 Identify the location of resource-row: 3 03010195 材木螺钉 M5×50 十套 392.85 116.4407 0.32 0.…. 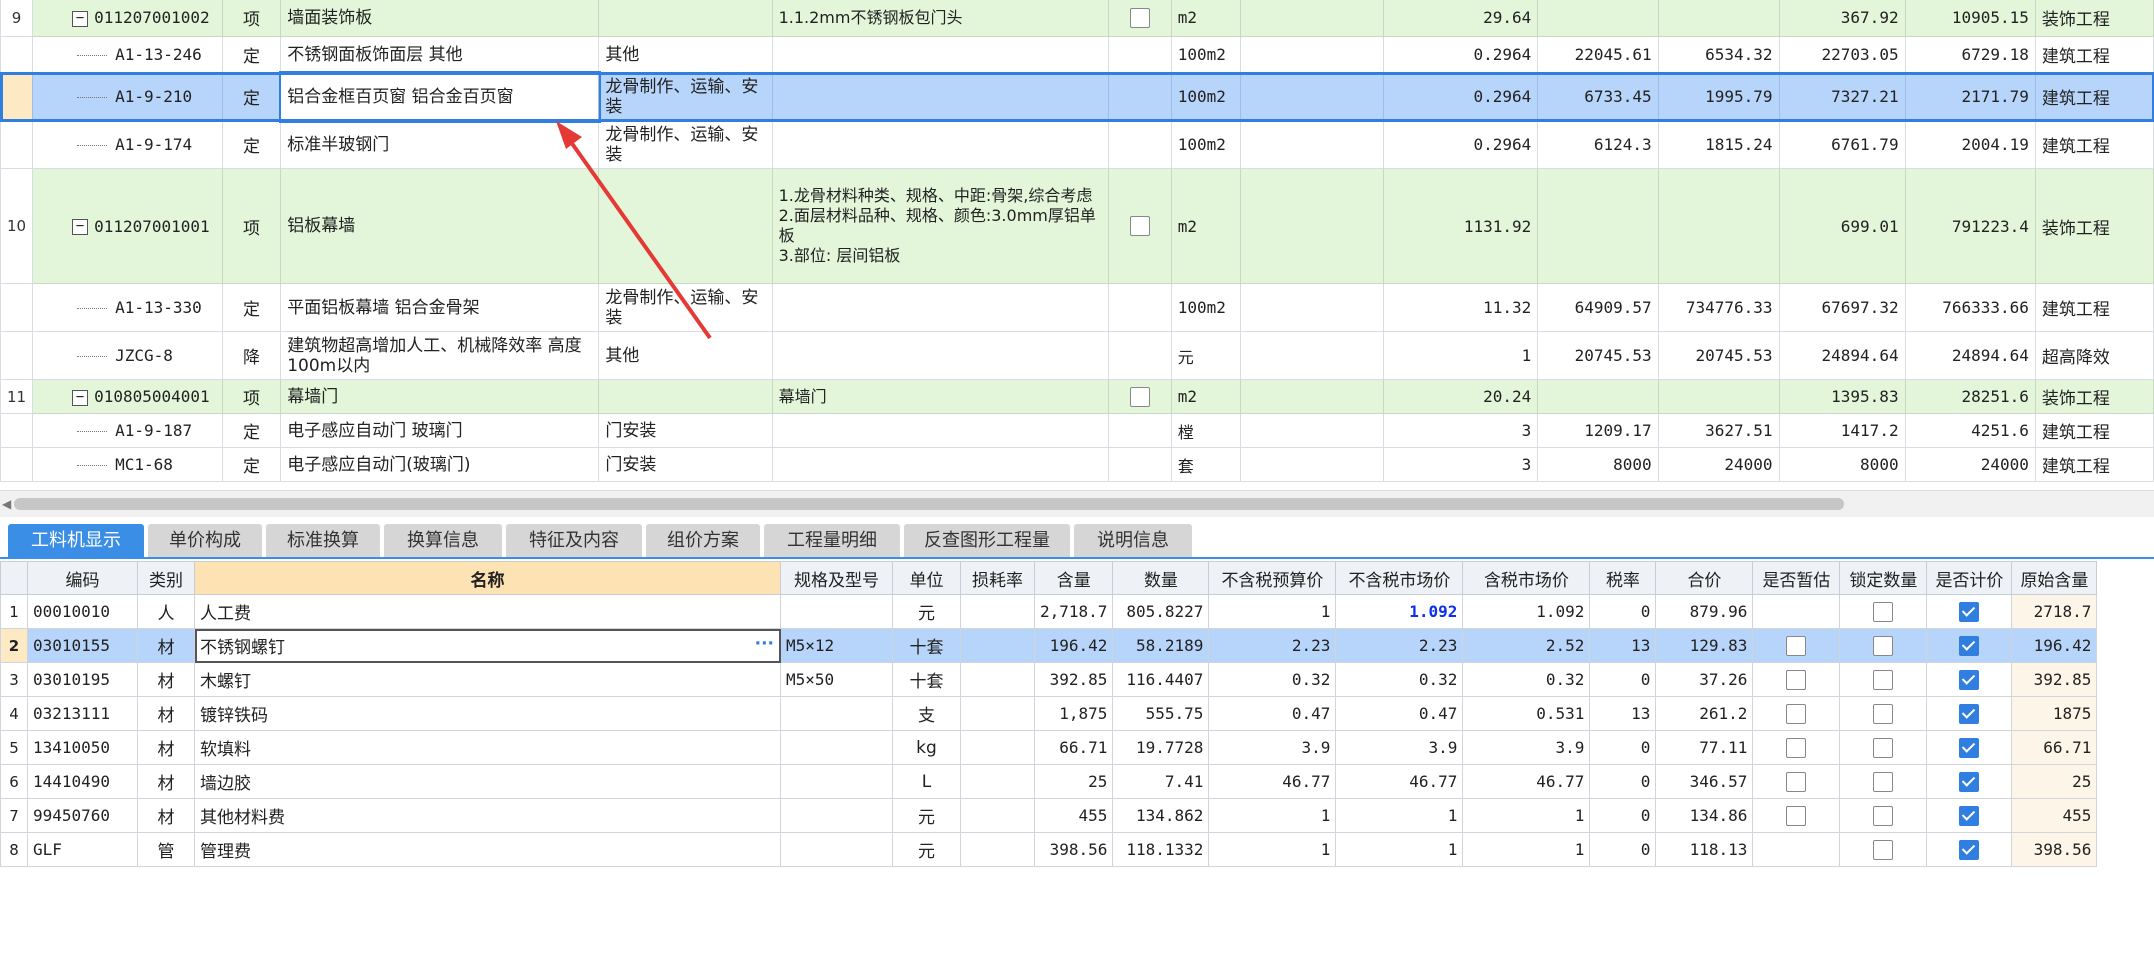
(1049, 679).